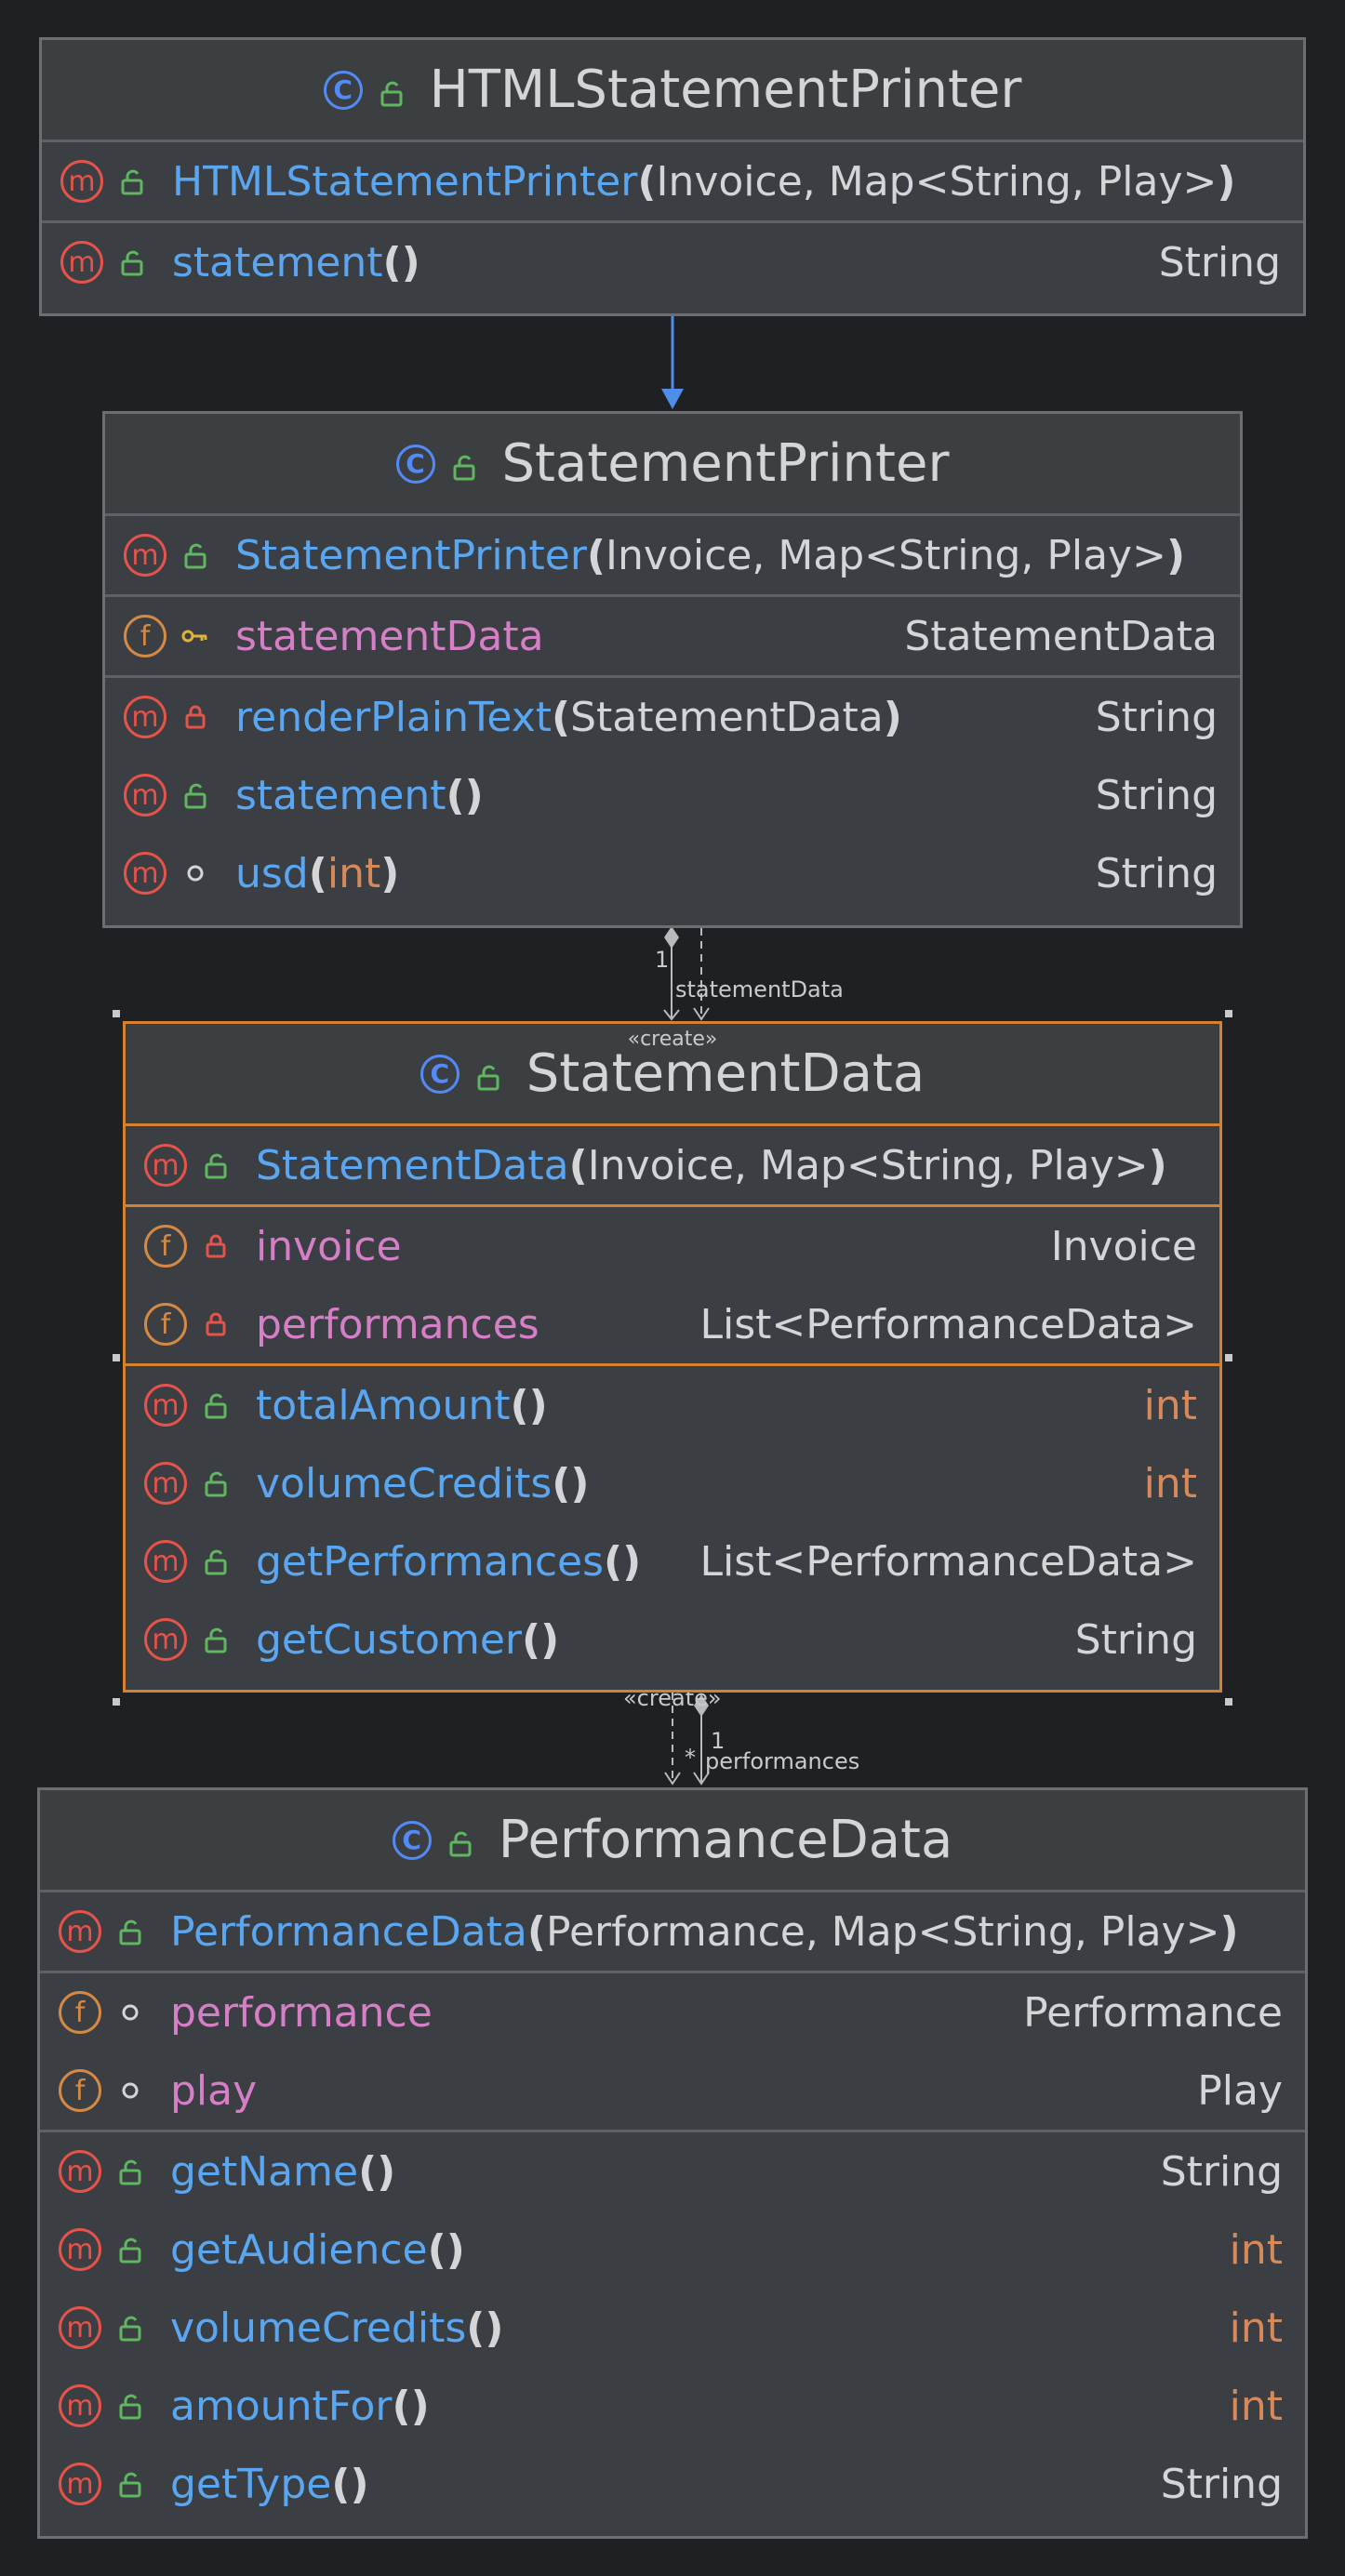  Describe the element at coordinates (691, 1758) in the screenshot. I see `edge-multiplicity-pd-dst: *` at that location.